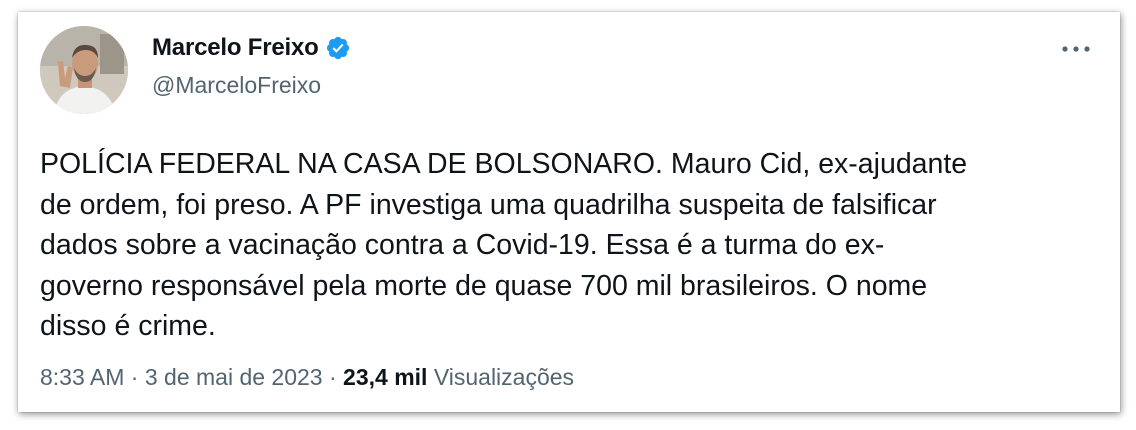 The height and width of the screenshot is (430, 1136). I want to click on avatar, so click(84, 70).